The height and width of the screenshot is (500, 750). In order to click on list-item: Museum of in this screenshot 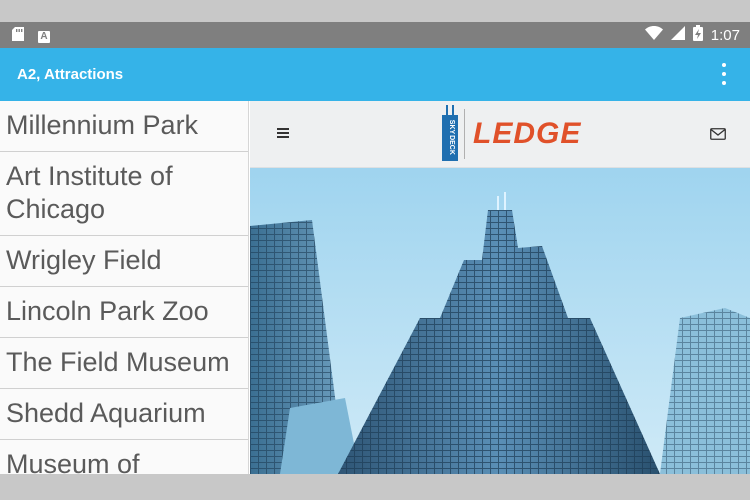, I will do `click(124, 457)`.